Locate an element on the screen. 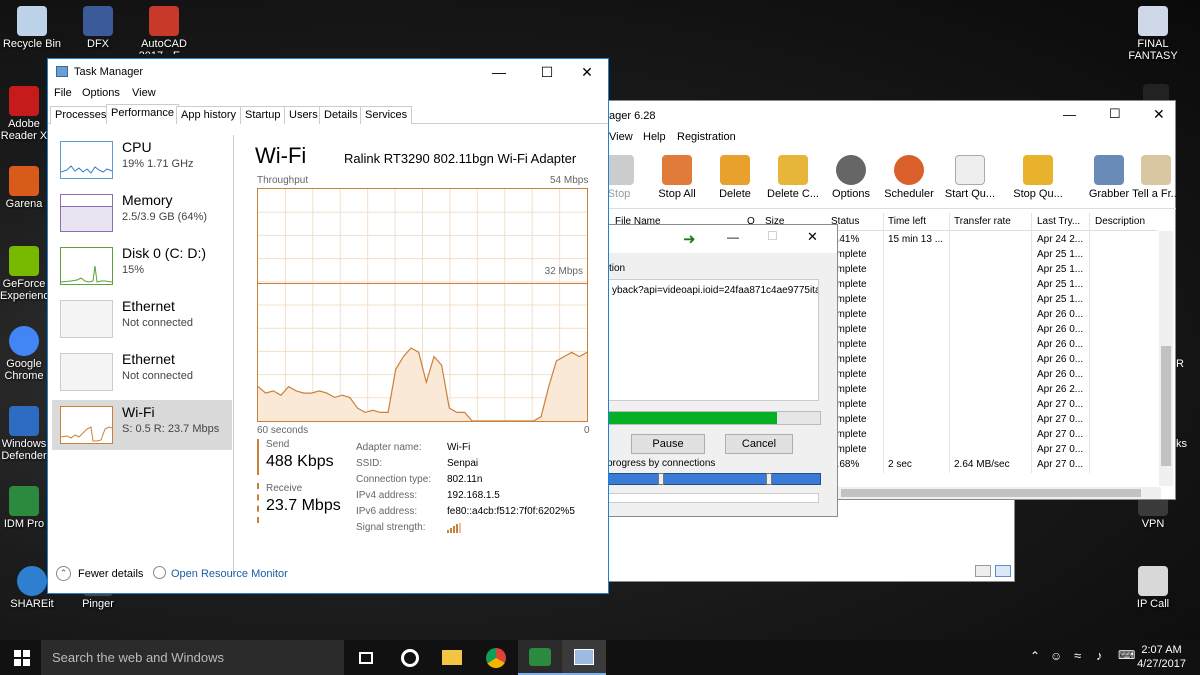 The width and height of the screenshot is (1200, 675). tab-performance: Performance is located at coordinates (142, 114).